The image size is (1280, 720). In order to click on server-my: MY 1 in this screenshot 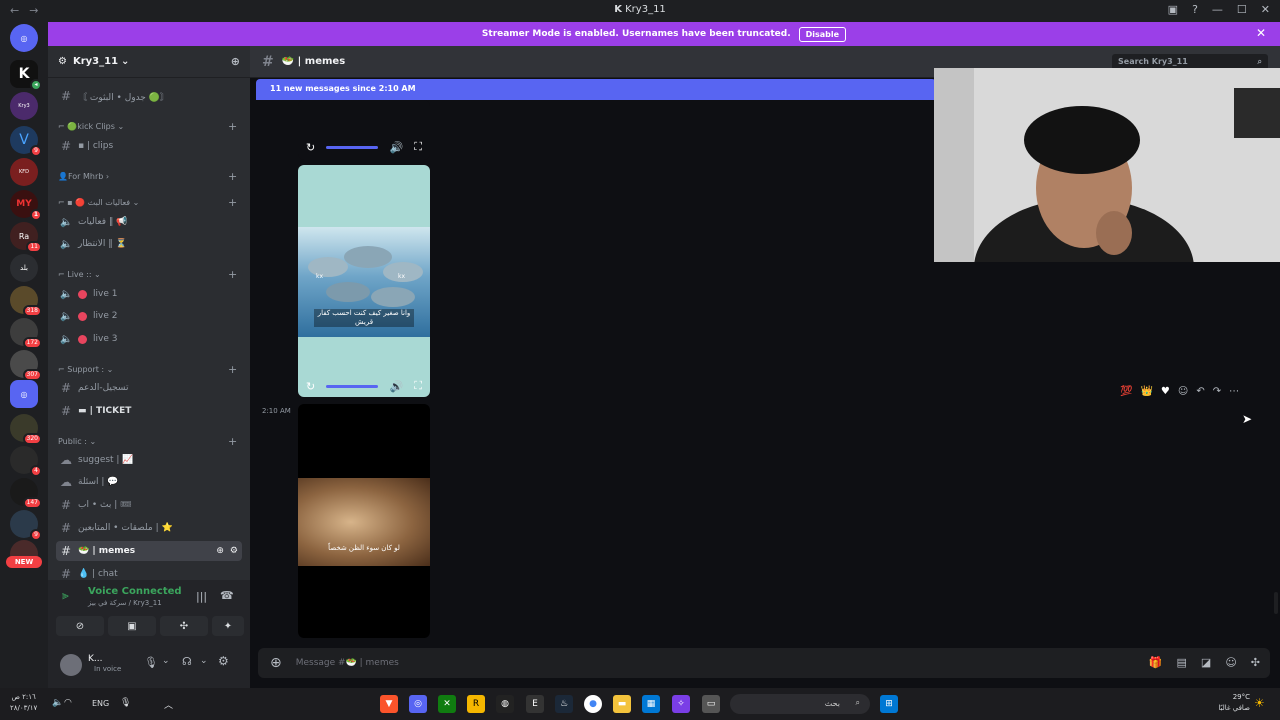, I will do `click(26, 205)`.